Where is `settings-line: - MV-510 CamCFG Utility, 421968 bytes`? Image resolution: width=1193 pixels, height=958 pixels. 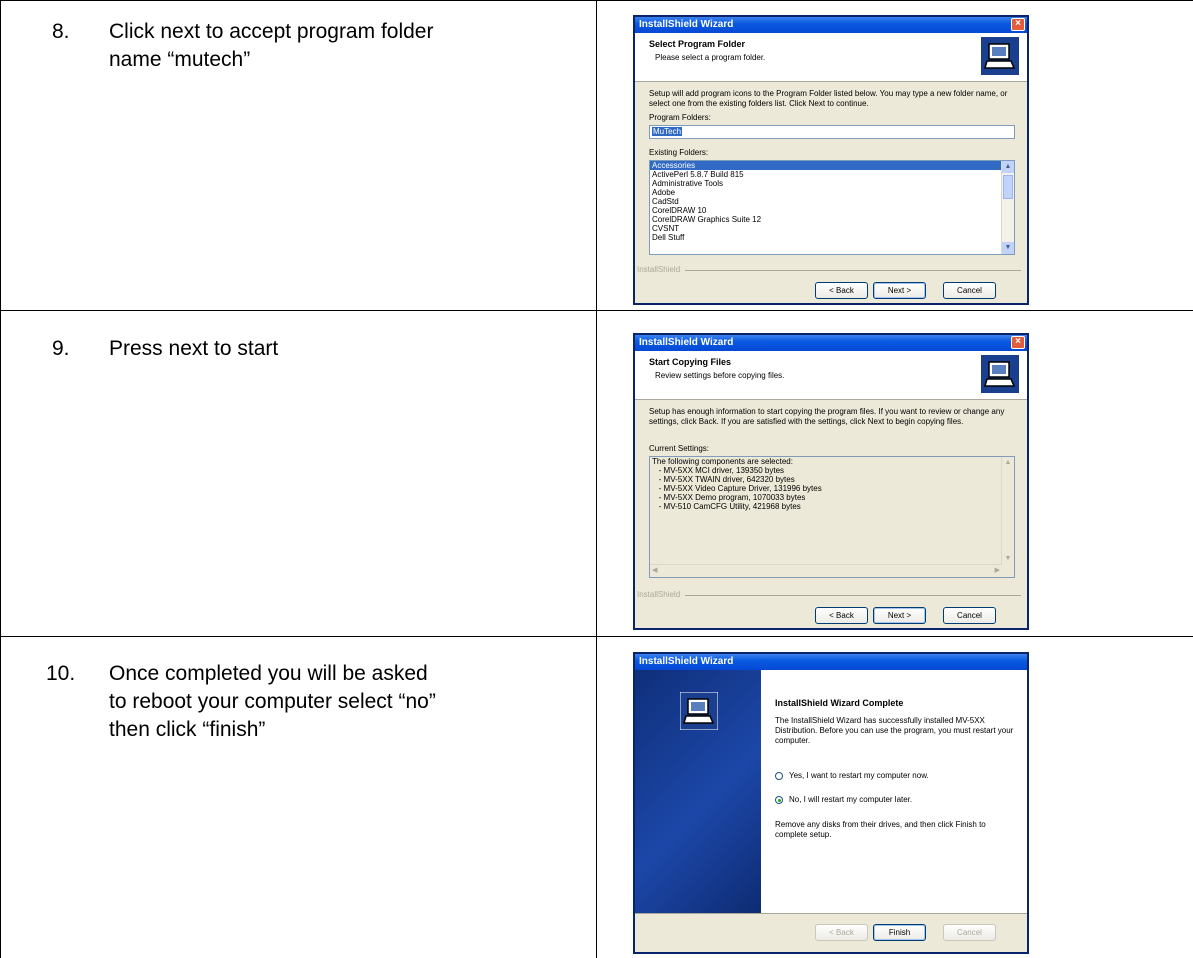 settings-line: - MV-510 CamCFG Utility, 421968 bytes is located at coordinates (726, 506).